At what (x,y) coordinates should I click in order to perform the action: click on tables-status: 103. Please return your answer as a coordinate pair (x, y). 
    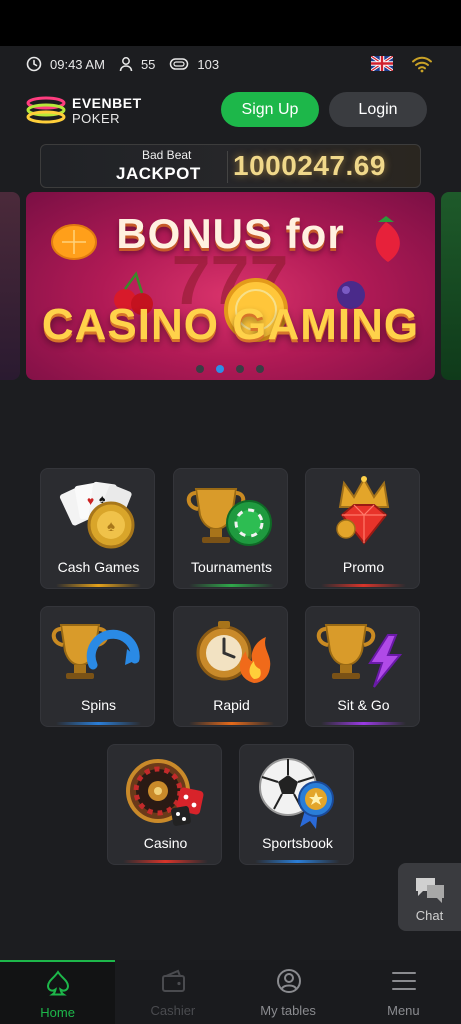
    Looking at the image, I should click on (194, 64).